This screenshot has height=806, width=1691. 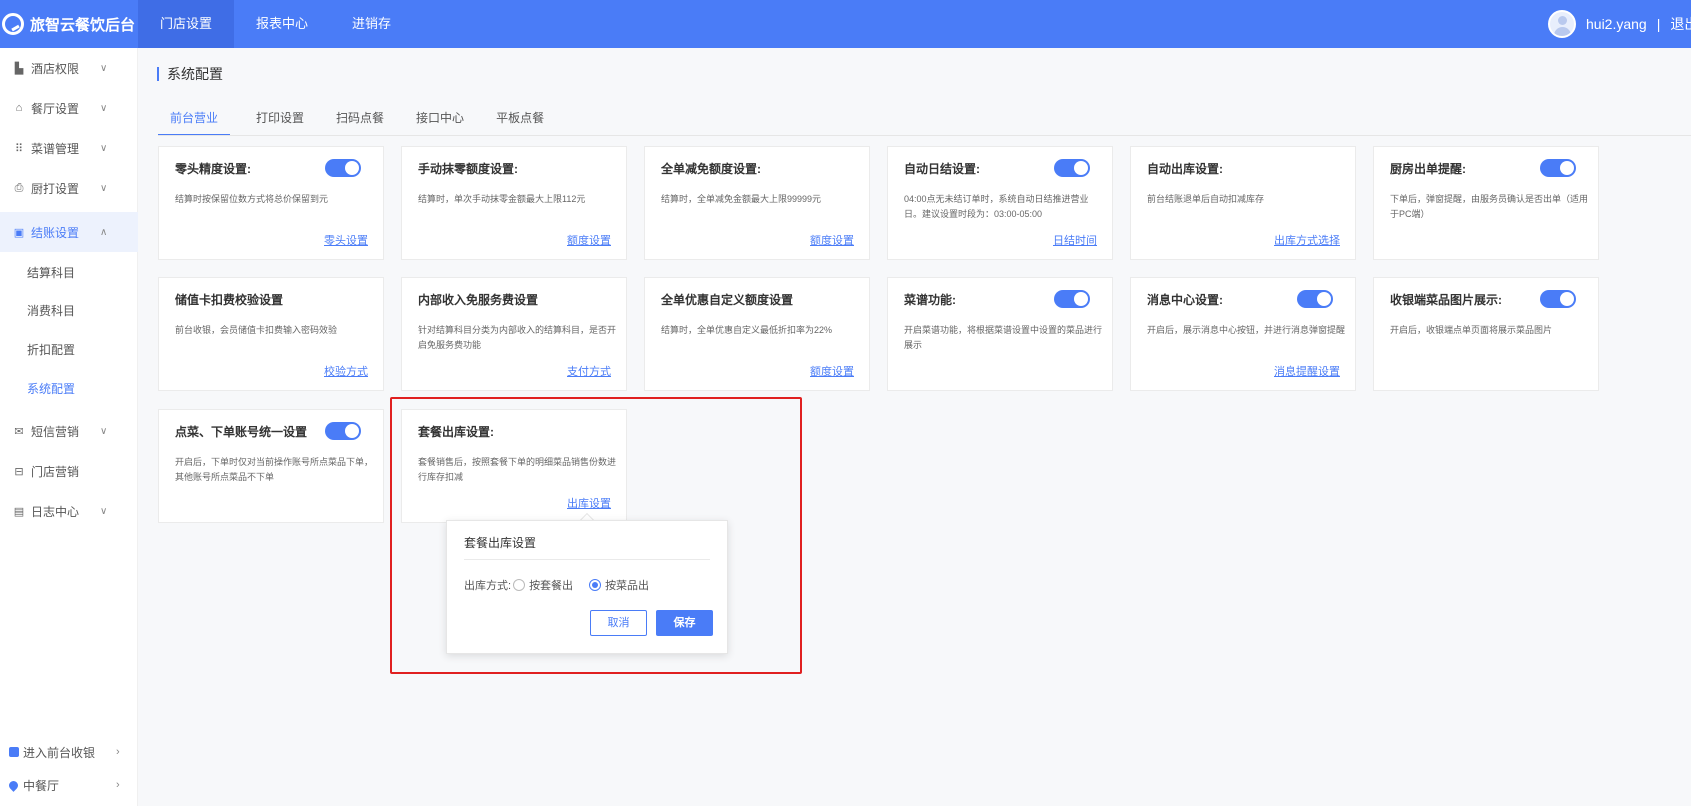 What do you see at coordinates (711, 169) in the screenshot?
I see `card-title: 全单减免额度设置:` at bounding box center [711, 169].